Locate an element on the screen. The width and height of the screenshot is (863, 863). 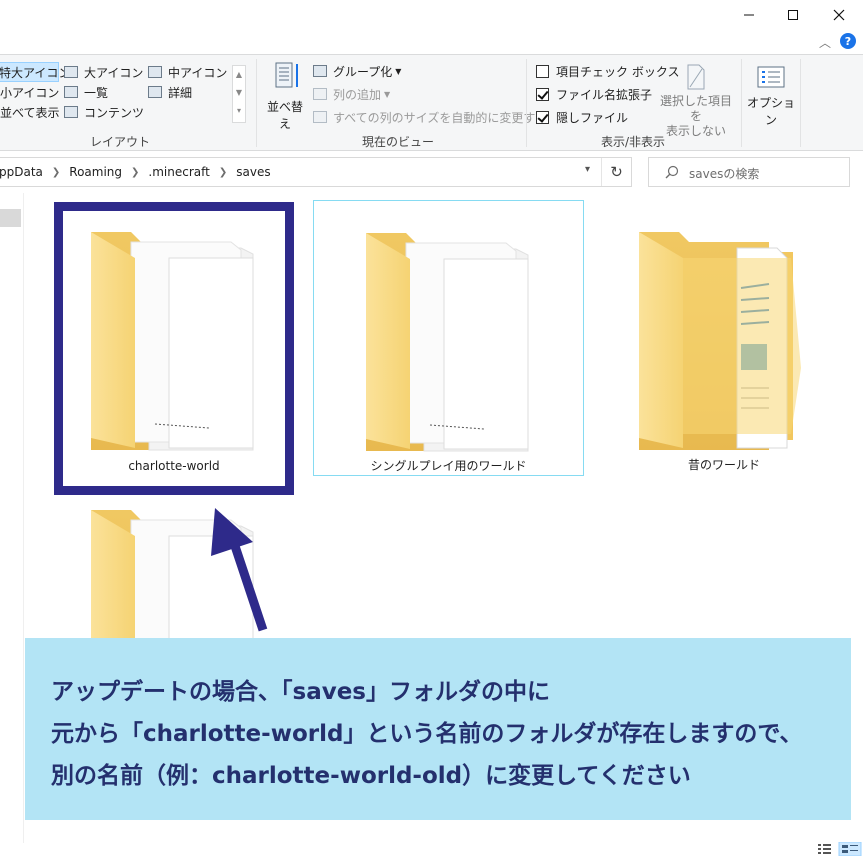
group-by-icon is located at coordinates (320, 71).